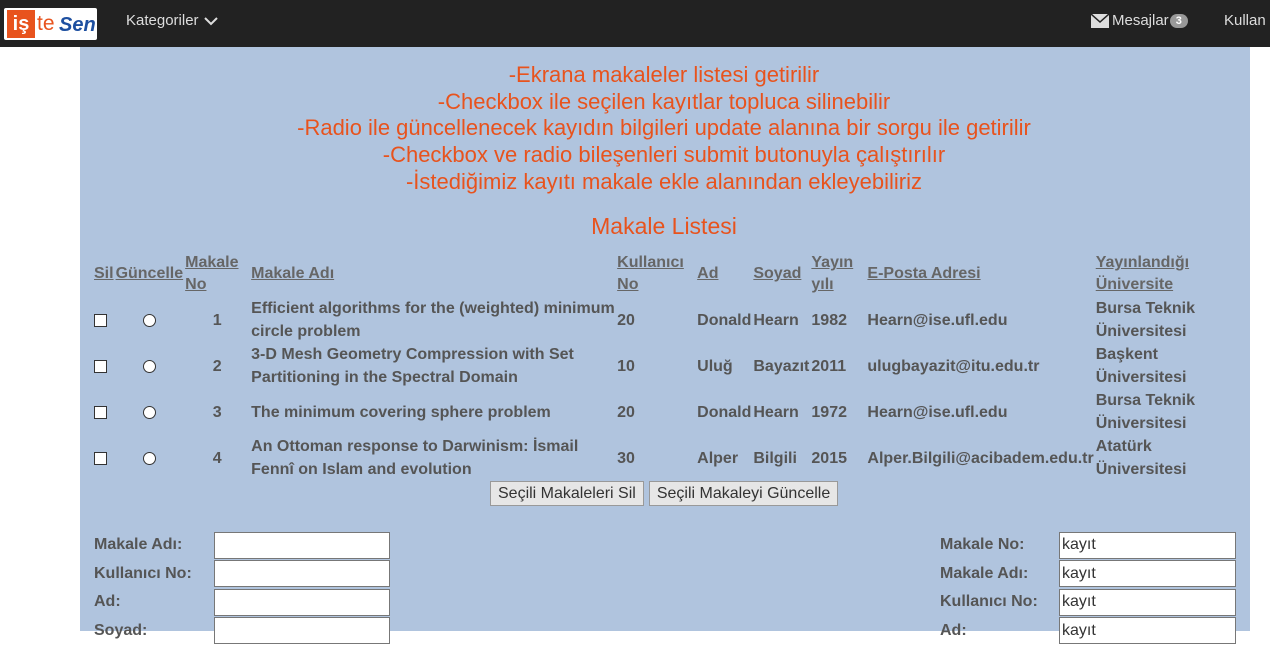  What do you see at coordinates (1179, 21) in the screenshot?
I see `messages-count-badge: 3` at bounding box center [1179, 21].